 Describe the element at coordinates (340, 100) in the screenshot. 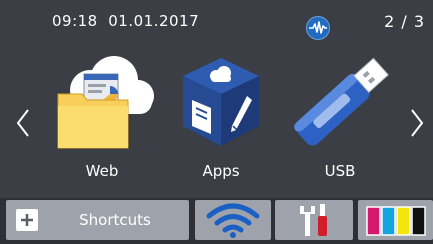

I see `usb-drive-icon` at that location.